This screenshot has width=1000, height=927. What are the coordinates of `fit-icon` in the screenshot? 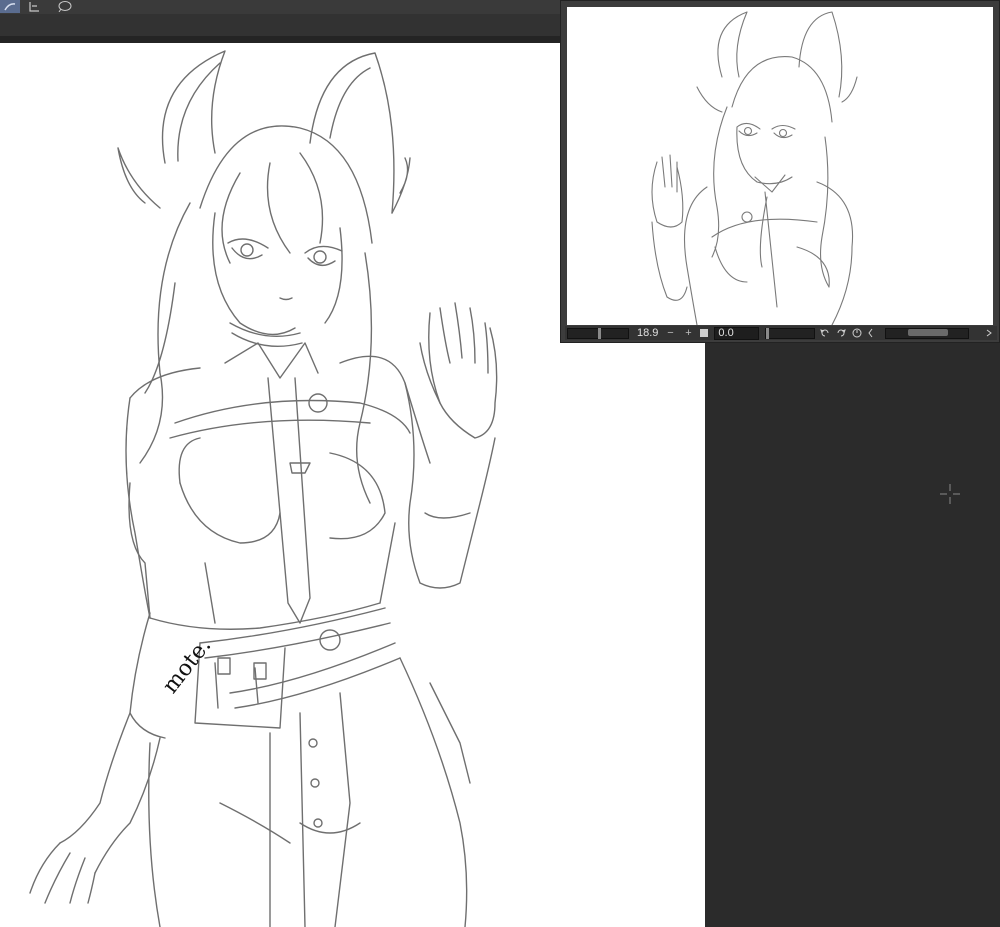 It's located at (704, 333).